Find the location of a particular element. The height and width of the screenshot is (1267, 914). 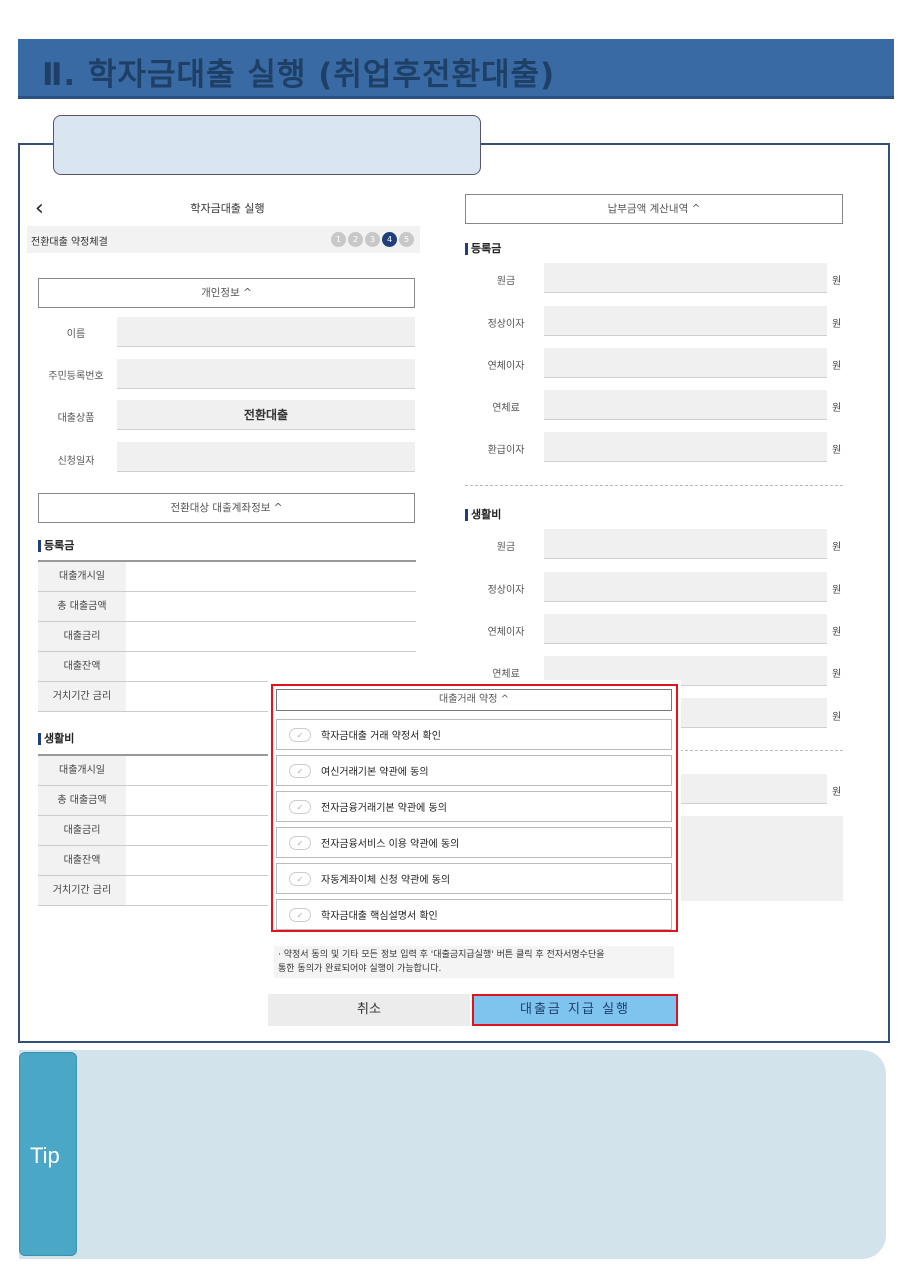

product-field: 전환대출 is located at coordinates (266, 415).